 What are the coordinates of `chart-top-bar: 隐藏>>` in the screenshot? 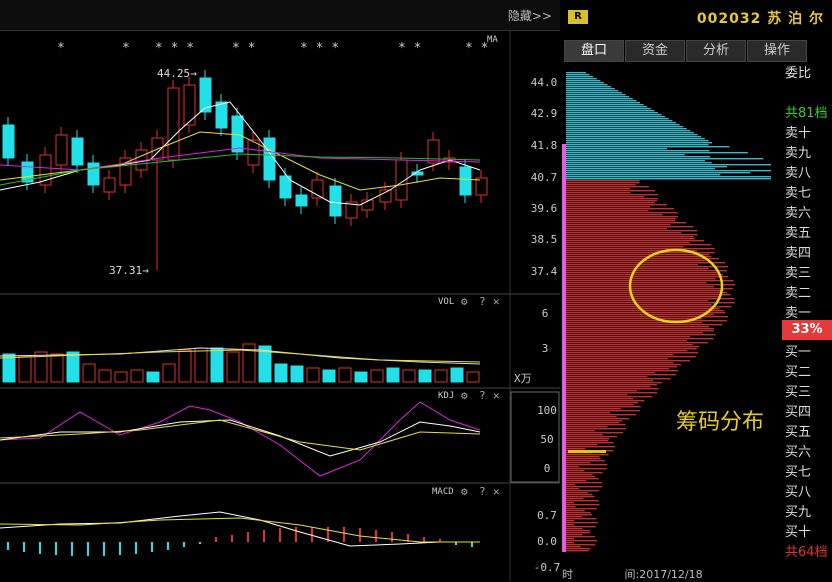 It's located at (280, 15).